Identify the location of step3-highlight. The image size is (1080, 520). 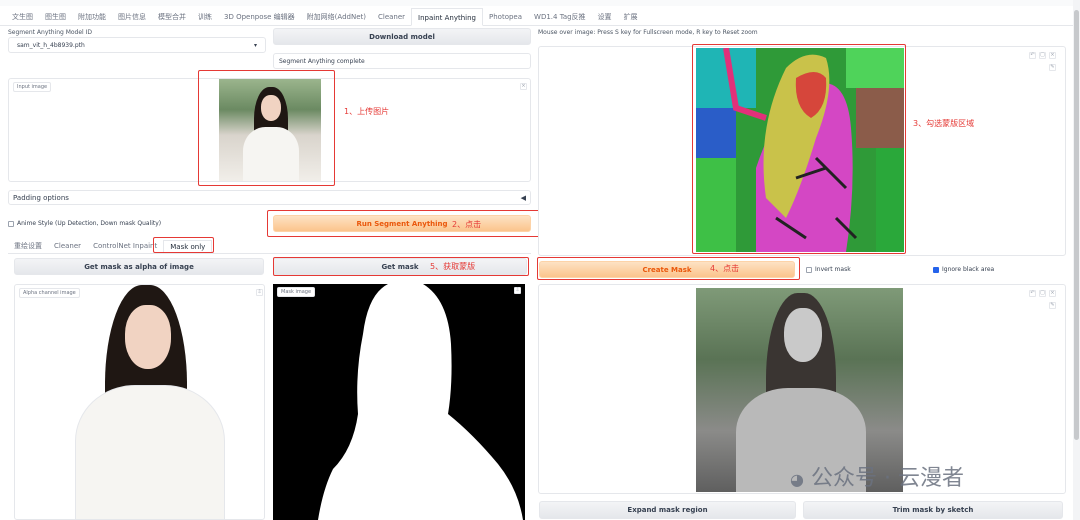
(799, 149).